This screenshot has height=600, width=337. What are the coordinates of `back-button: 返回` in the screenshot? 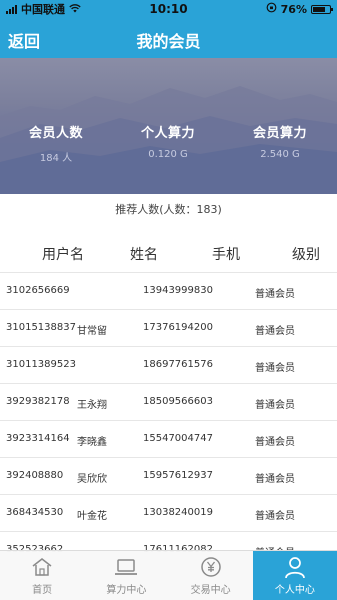 It's located at (24, 40).